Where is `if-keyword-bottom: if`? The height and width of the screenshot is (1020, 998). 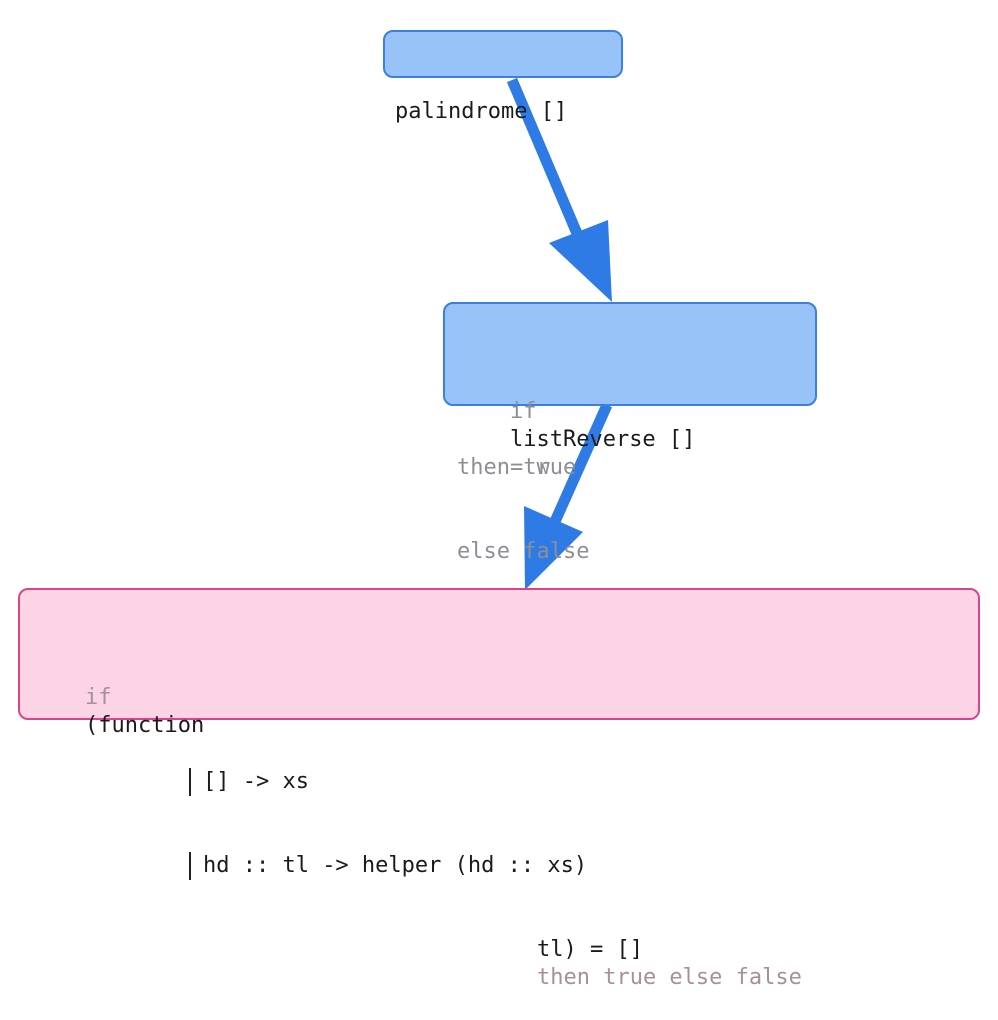 if-keyword-bottom: if is located at coordinates (98, 697).